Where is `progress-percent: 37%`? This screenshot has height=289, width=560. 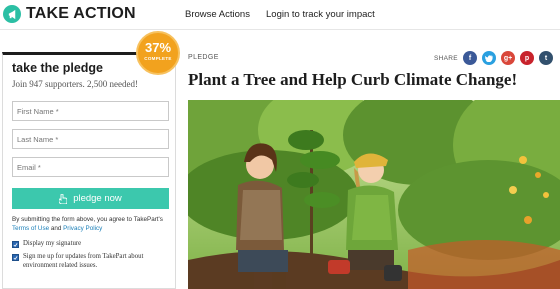 progress-percent: 37% is located at coordinates (158, 47).